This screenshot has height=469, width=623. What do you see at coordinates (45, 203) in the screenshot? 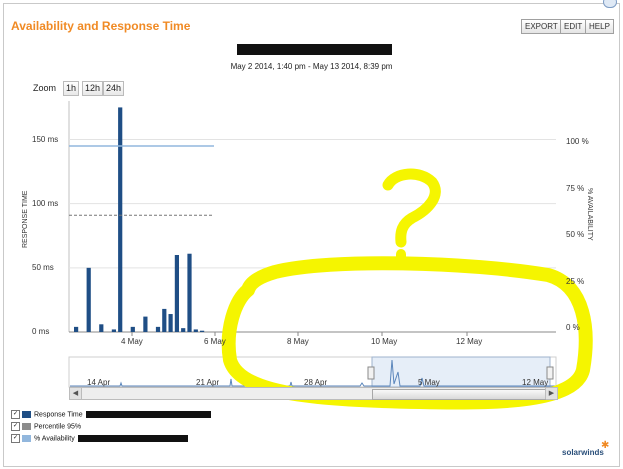
I see `y-tick-label: 100 ms` at bounding box center [45, 203].